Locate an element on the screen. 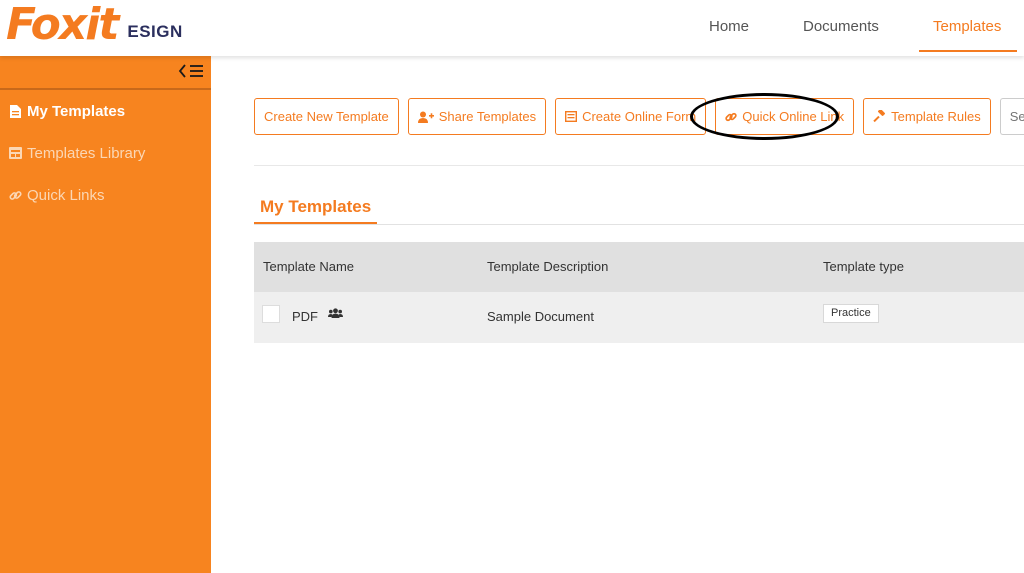 This screenshot has width=1024, height=573. form-icon is located at coordinates (571, 116).